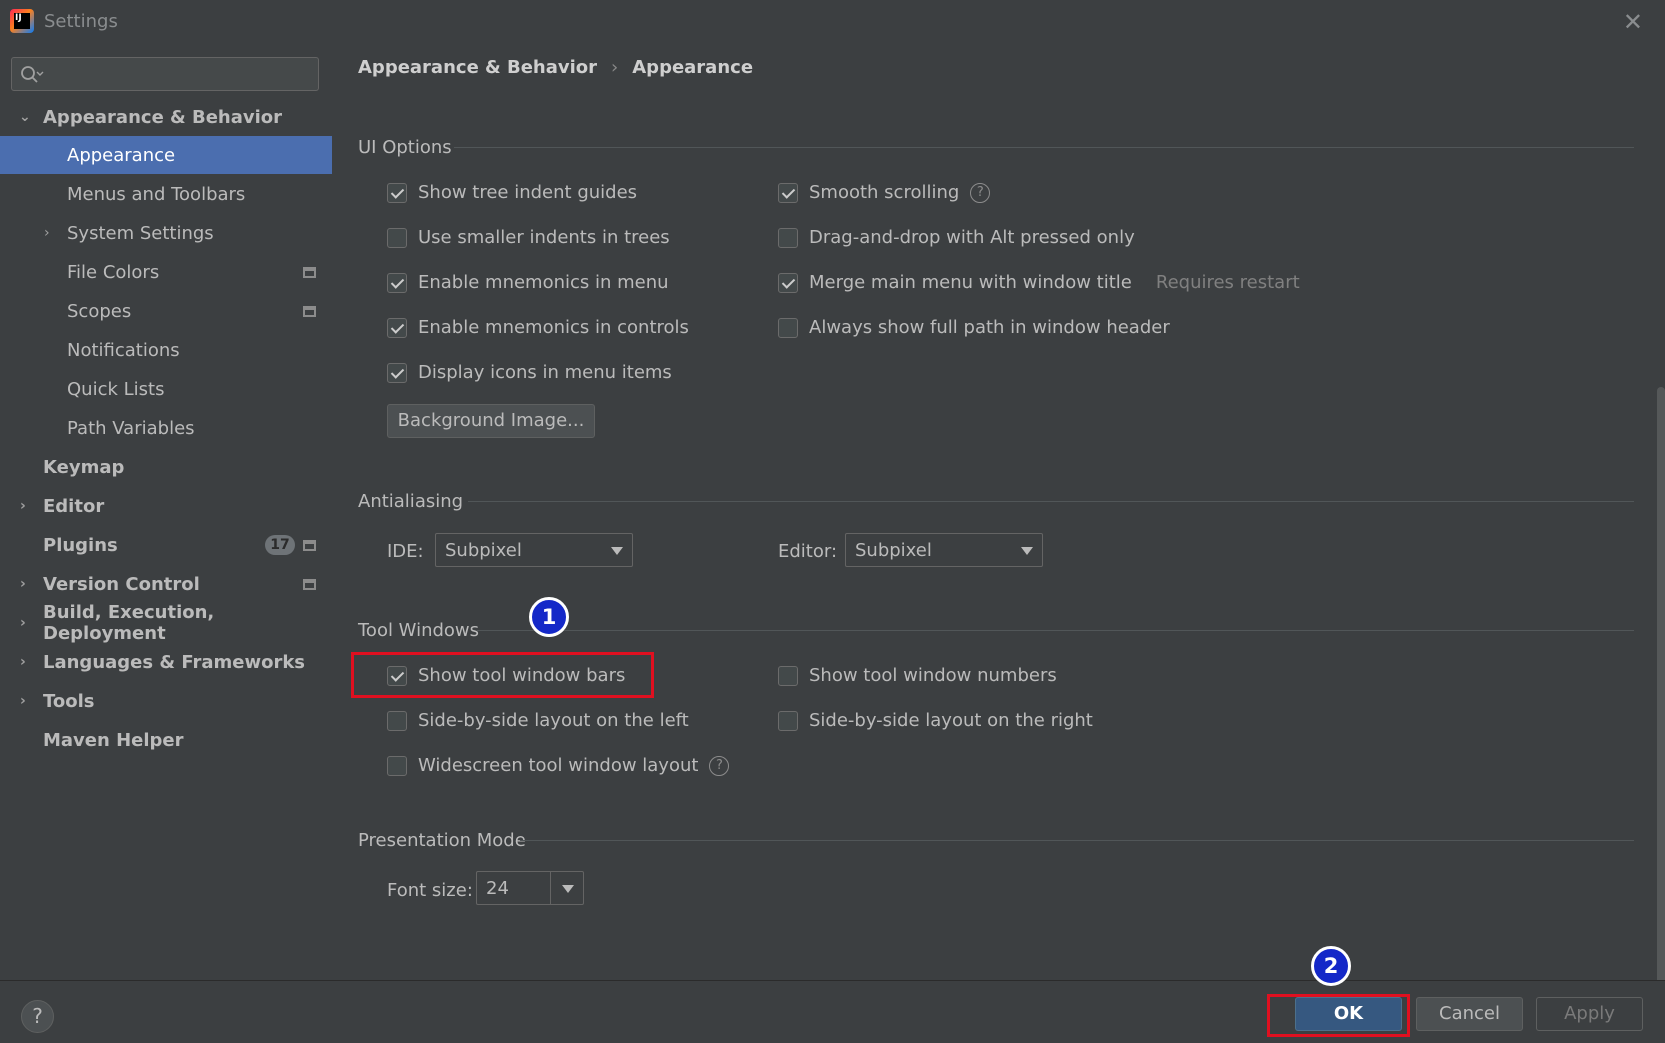 The width and height of the screenshot is (1665, 1043). What do you see at coordinates (558, 765) in the screenshot?
I see `checkbox-widescreen-layout: Widescreen tool window layout ?` at bounding box center [558, 765].